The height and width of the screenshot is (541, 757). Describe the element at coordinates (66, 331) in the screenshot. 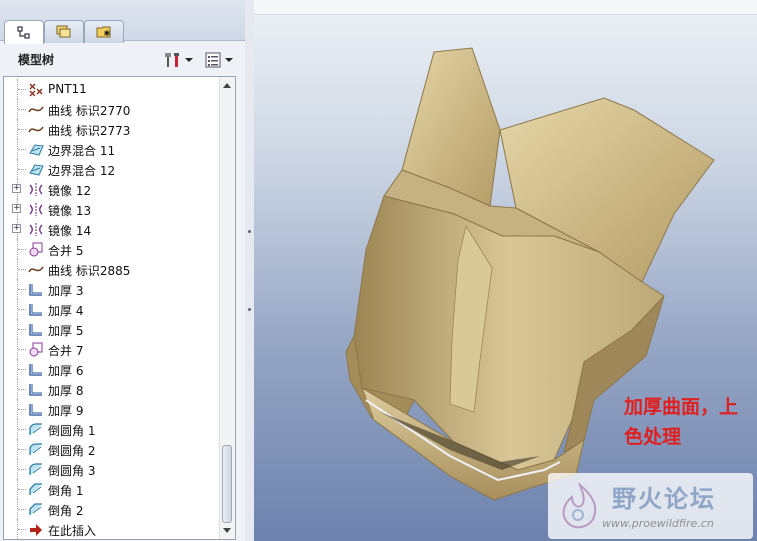

I see `tree-item-label: 加厚 5` at that location.